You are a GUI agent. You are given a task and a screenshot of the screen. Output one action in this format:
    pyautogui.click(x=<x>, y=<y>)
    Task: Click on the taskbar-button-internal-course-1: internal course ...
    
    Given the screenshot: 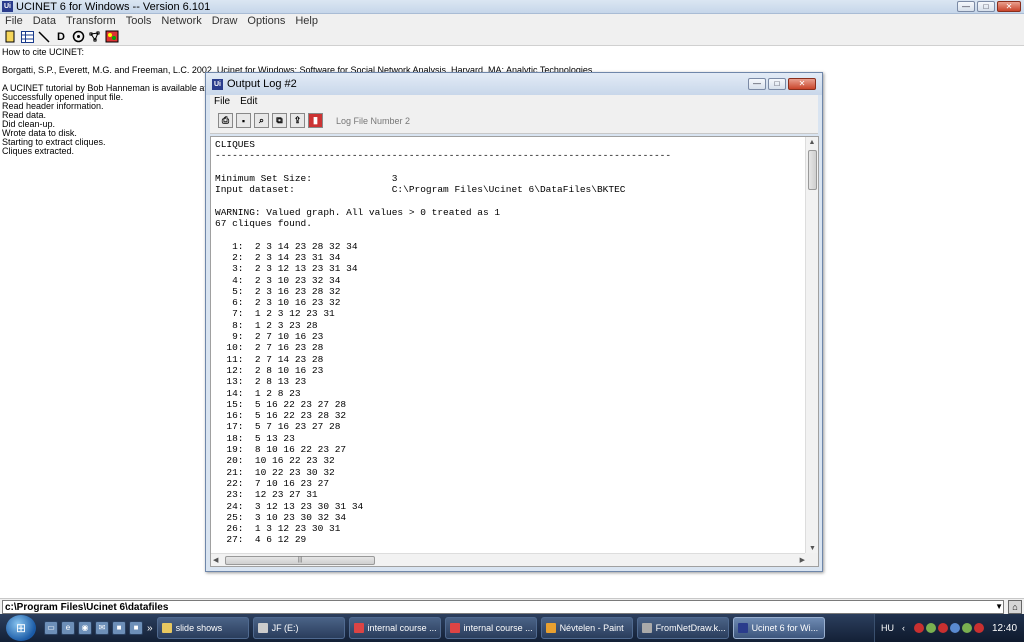 What is the action you would take?
    pyautogui.click(x=394, y=628)
    